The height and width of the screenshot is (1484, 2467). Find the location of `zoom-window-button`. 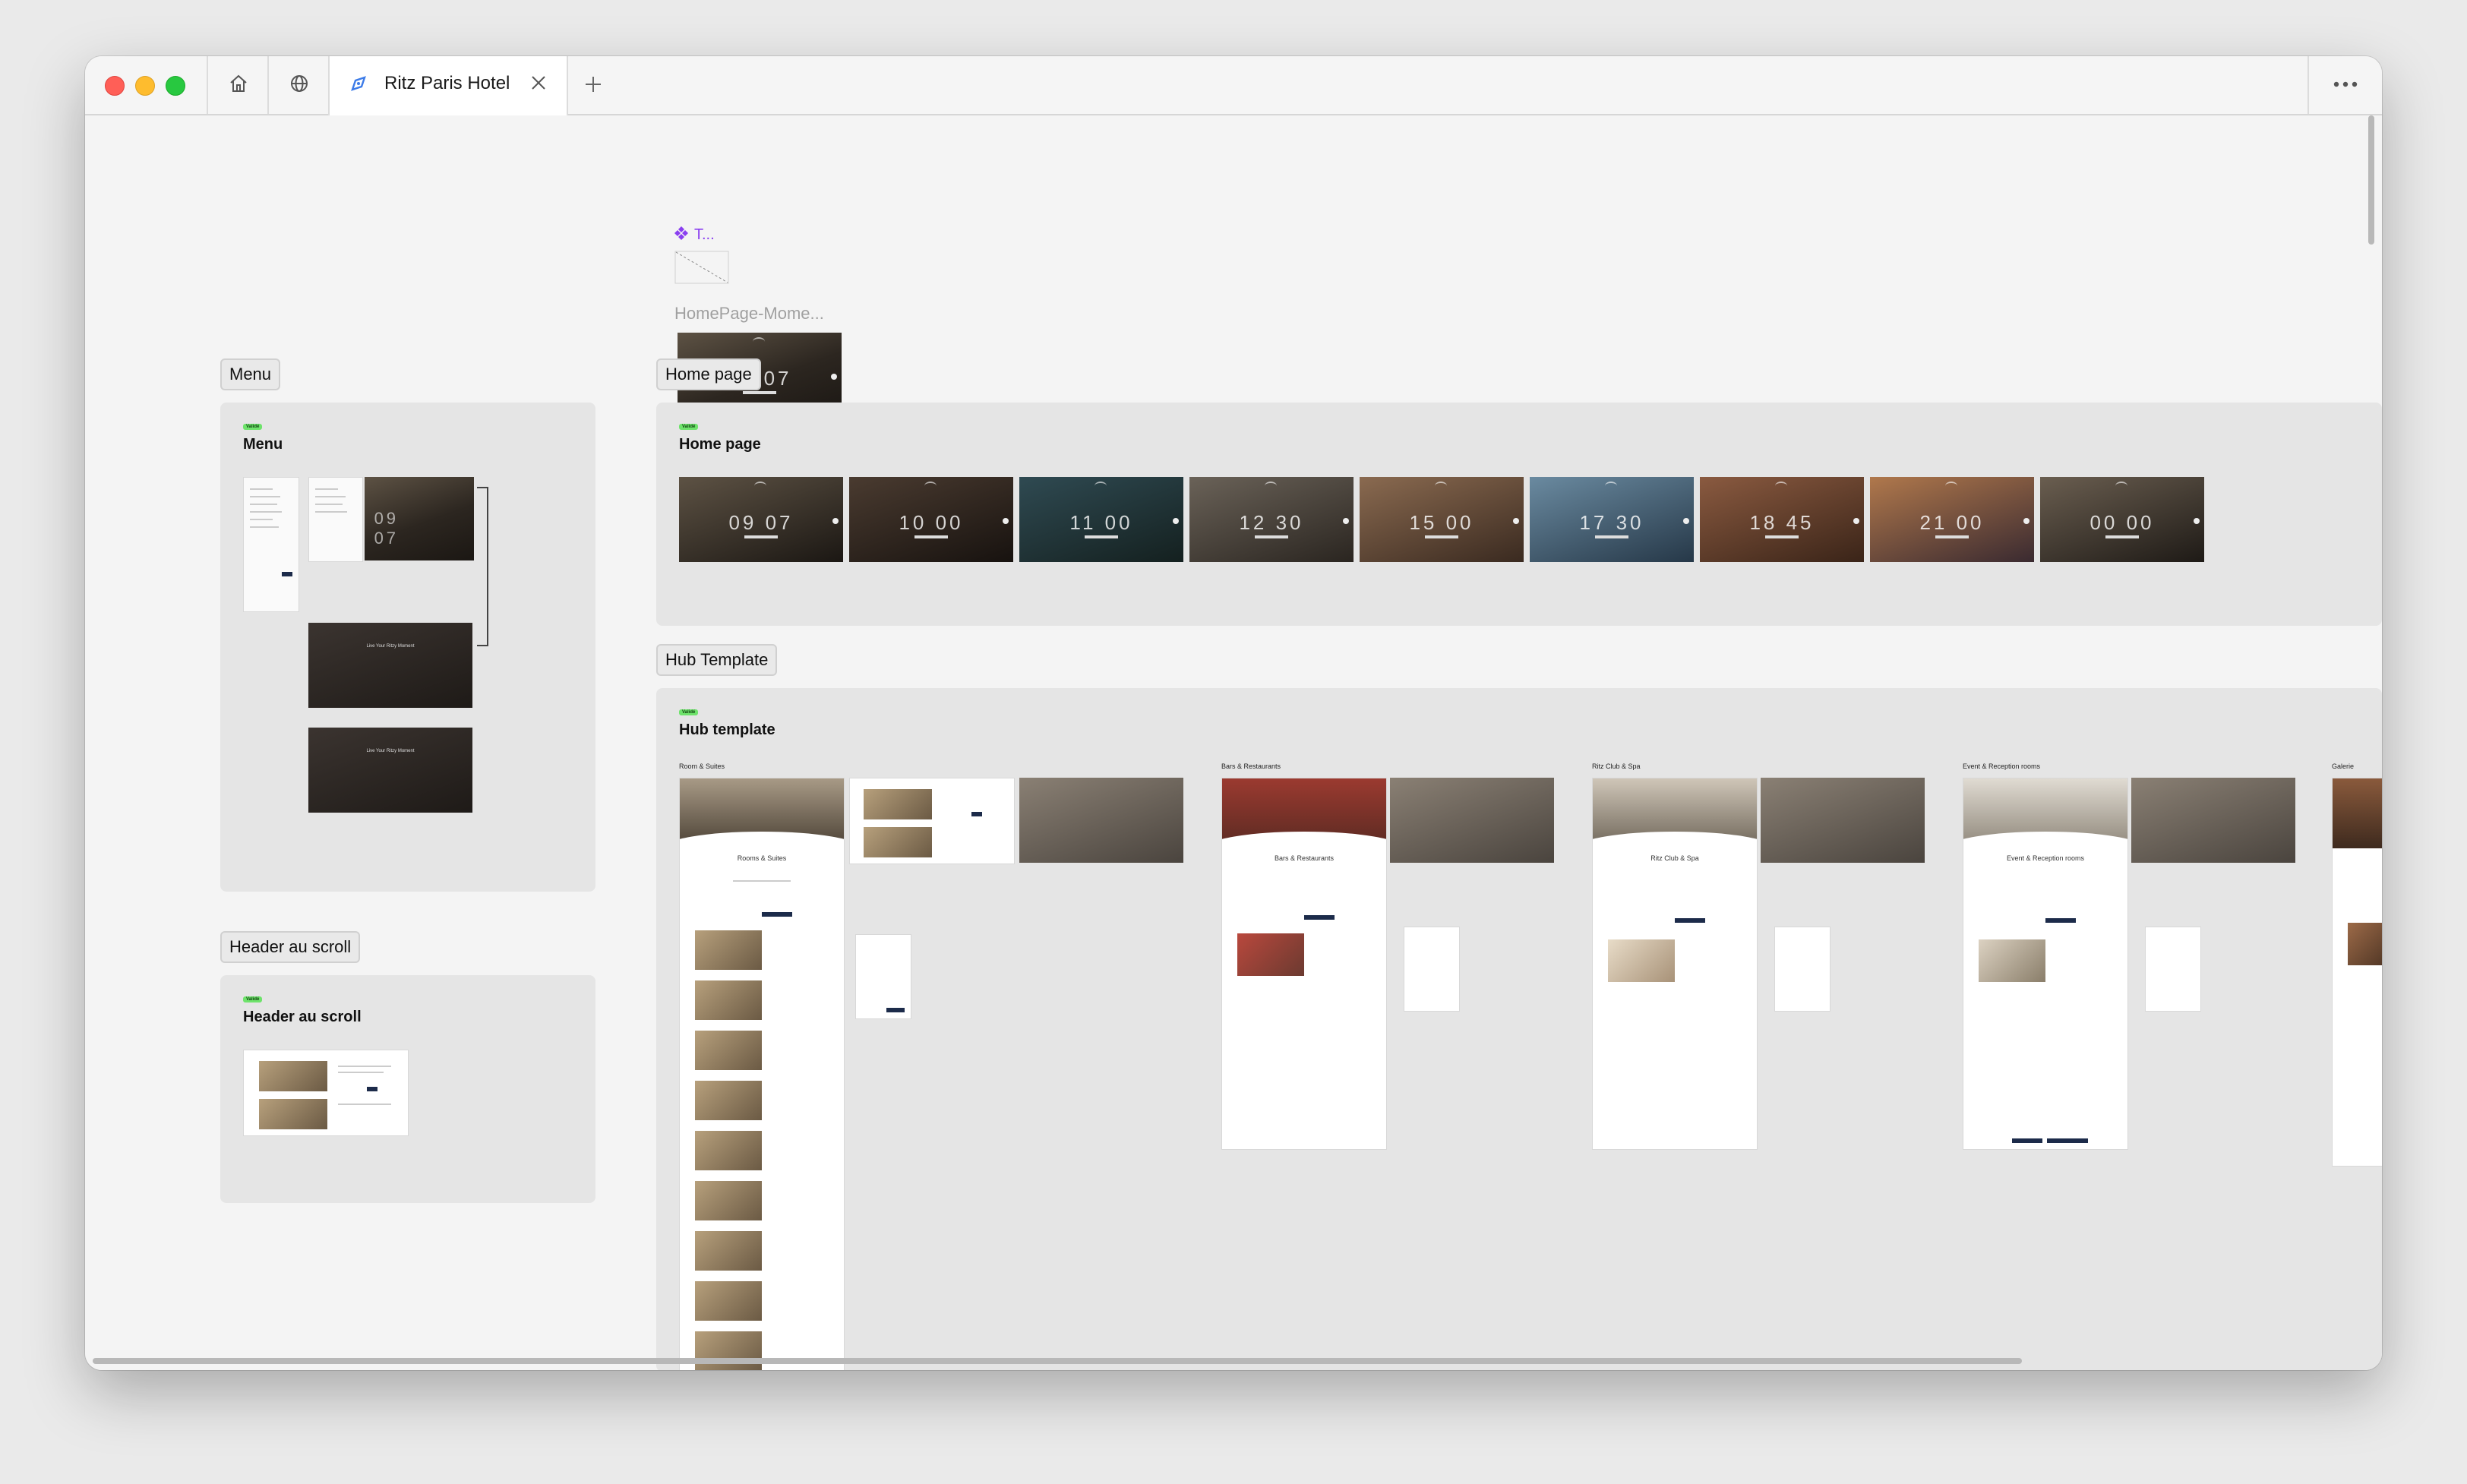

zoom-window-button is located at coordinates (175, 86).